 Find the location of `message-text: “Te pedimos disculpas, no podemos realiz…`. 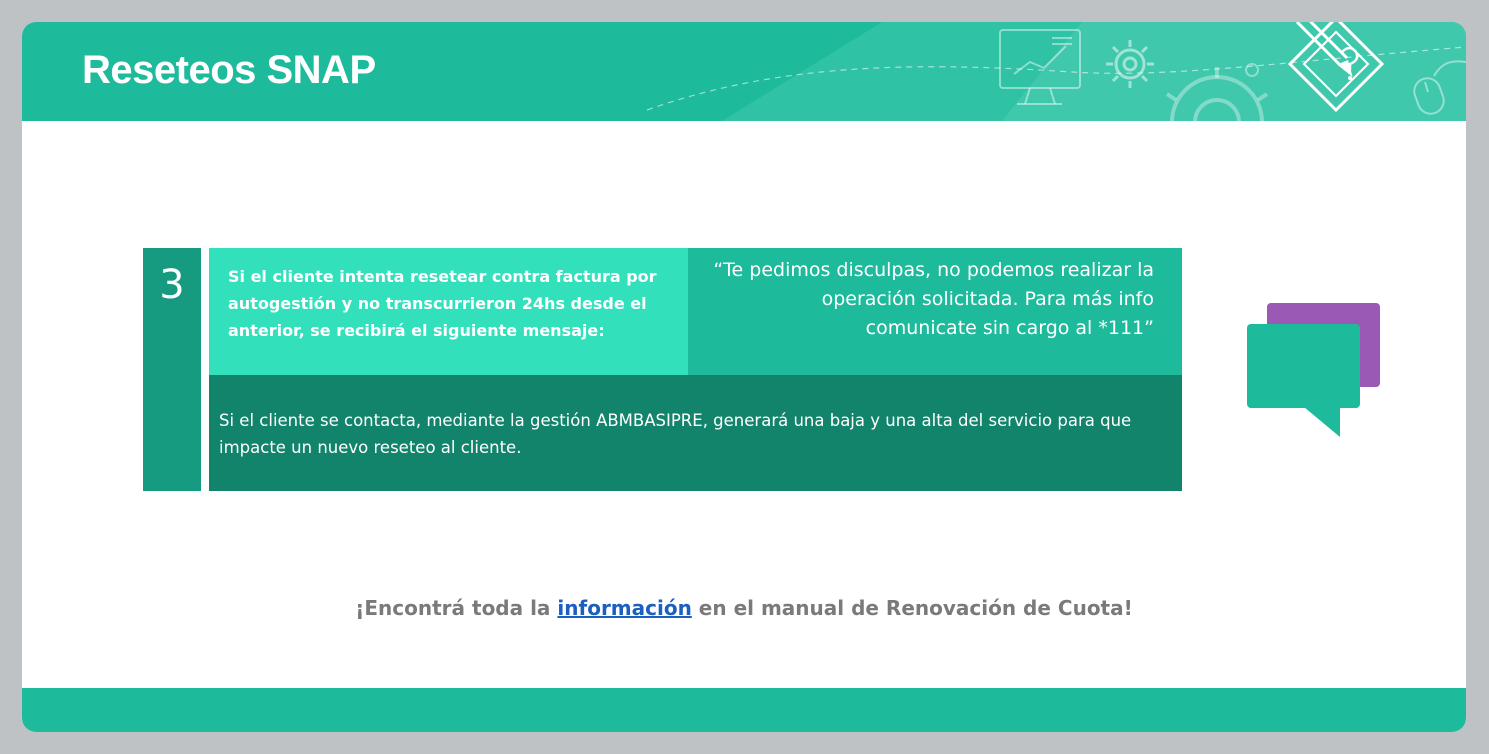

message-text: “Te pedimos disculpas, no podemos realiz… is located at coordinates (933, 299).